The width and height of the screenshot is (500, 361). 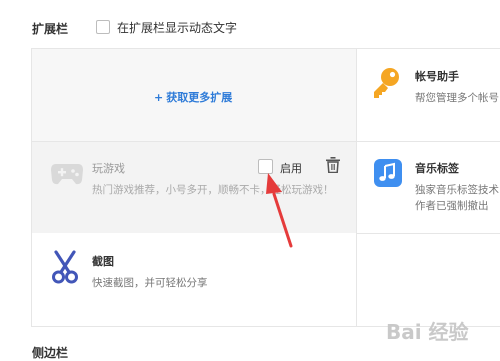 I want to click on screenshot-card-description: 快速截图，并可轻松分享, so click(x=150, y=283).